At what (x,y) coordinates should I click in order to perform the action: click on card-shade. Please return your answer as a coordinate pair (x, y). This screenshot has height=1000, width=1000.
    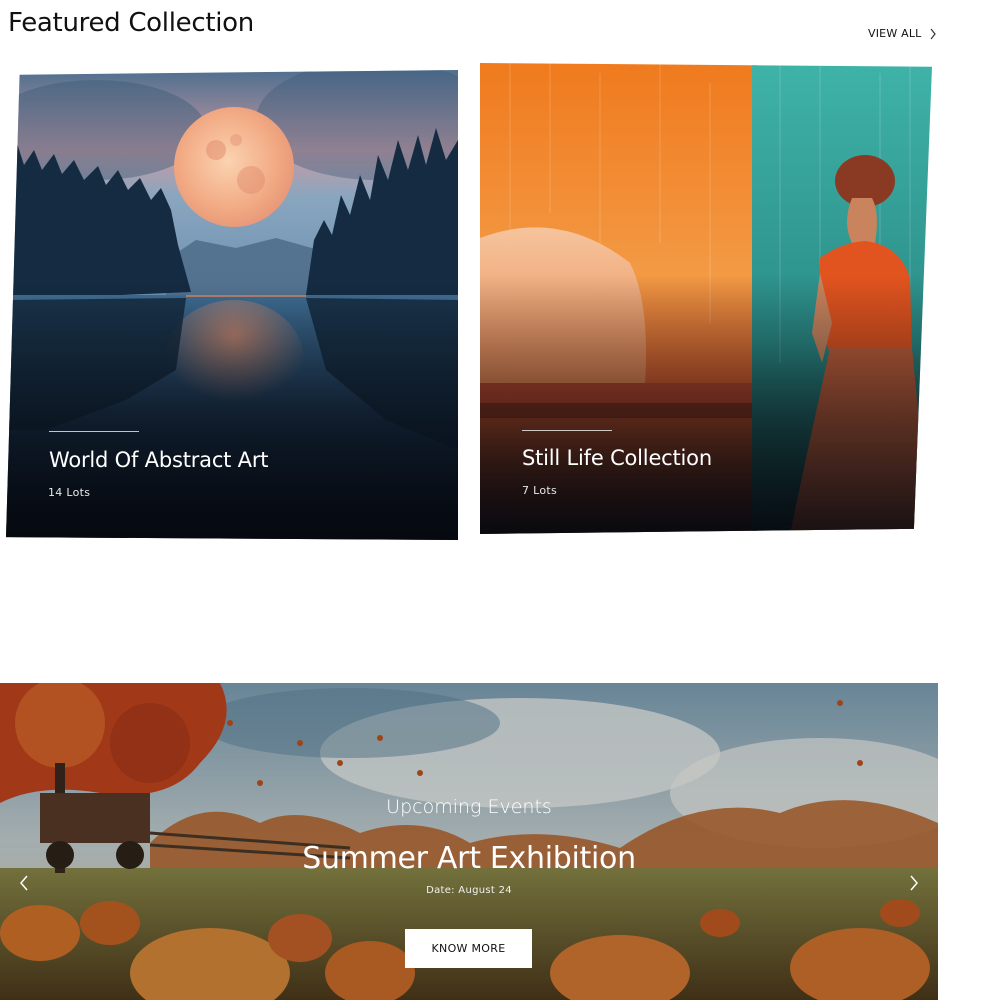
    Looking at the image, I should click on (232, 410).